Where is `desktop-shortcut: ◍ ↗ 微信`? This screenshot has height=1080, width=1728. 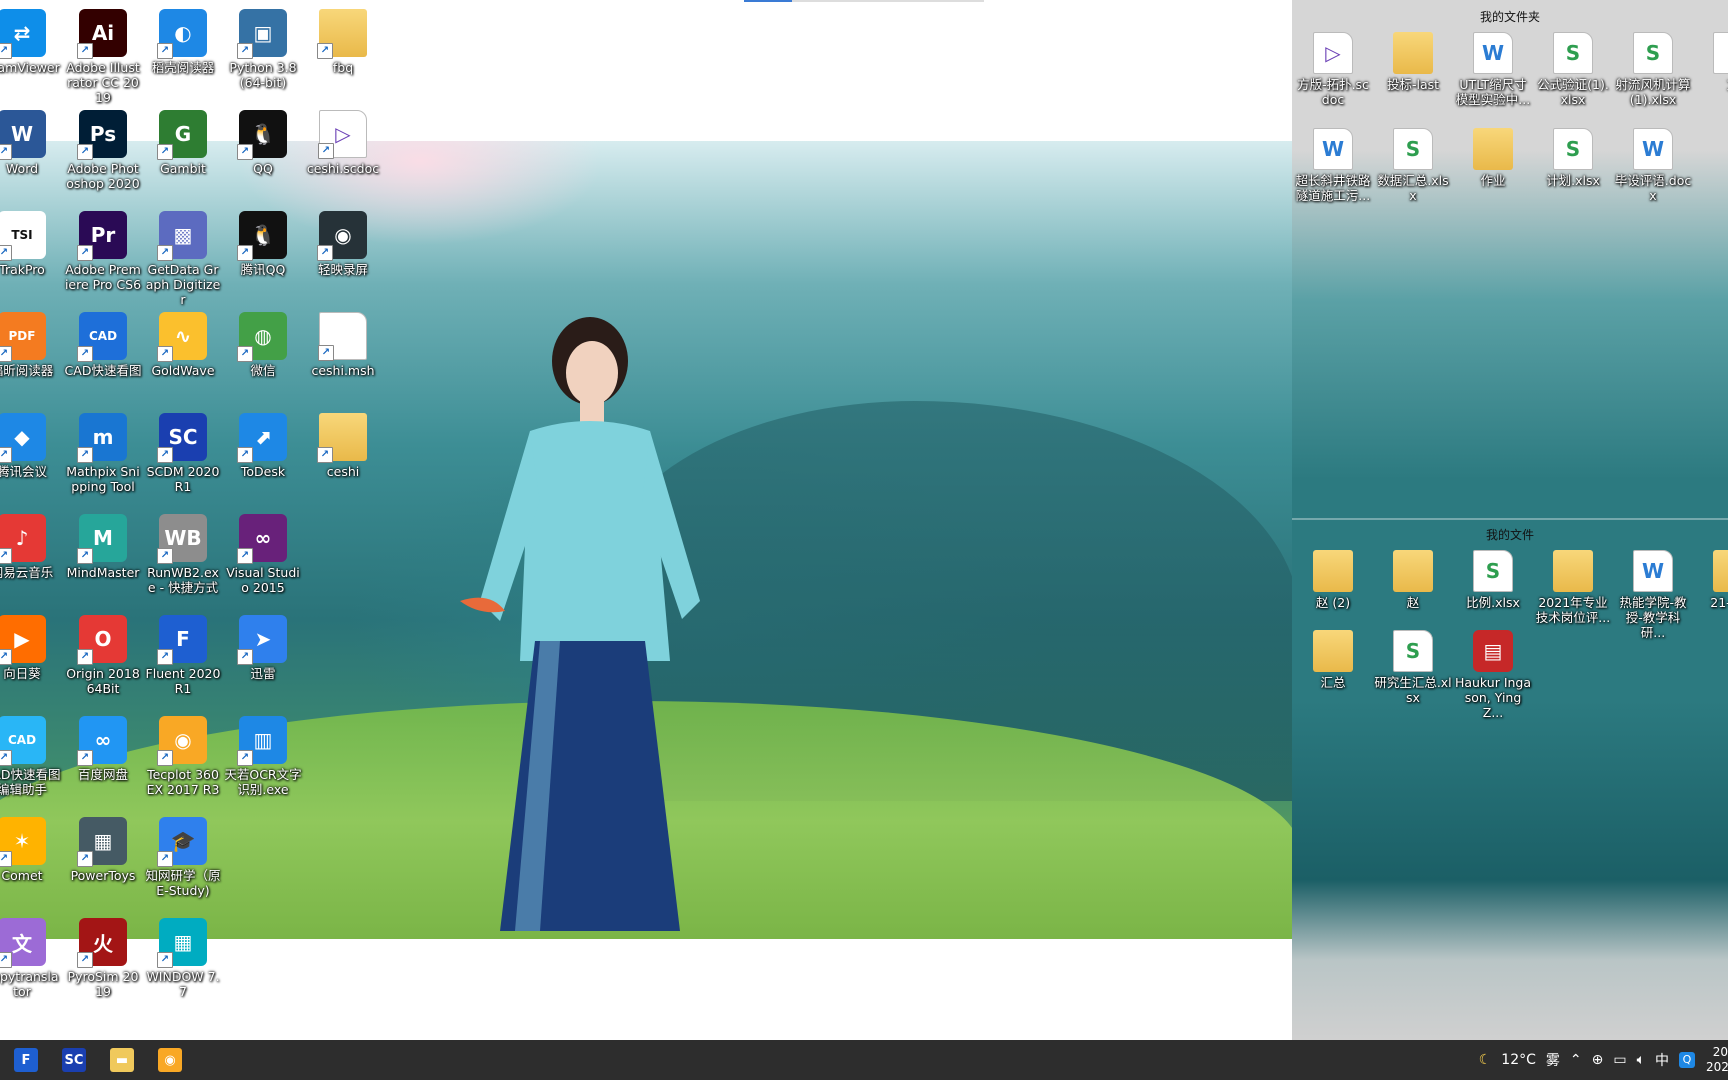
desktop-shortcut: ◍ ↗ 微信 is located at coordinates (263, 353).